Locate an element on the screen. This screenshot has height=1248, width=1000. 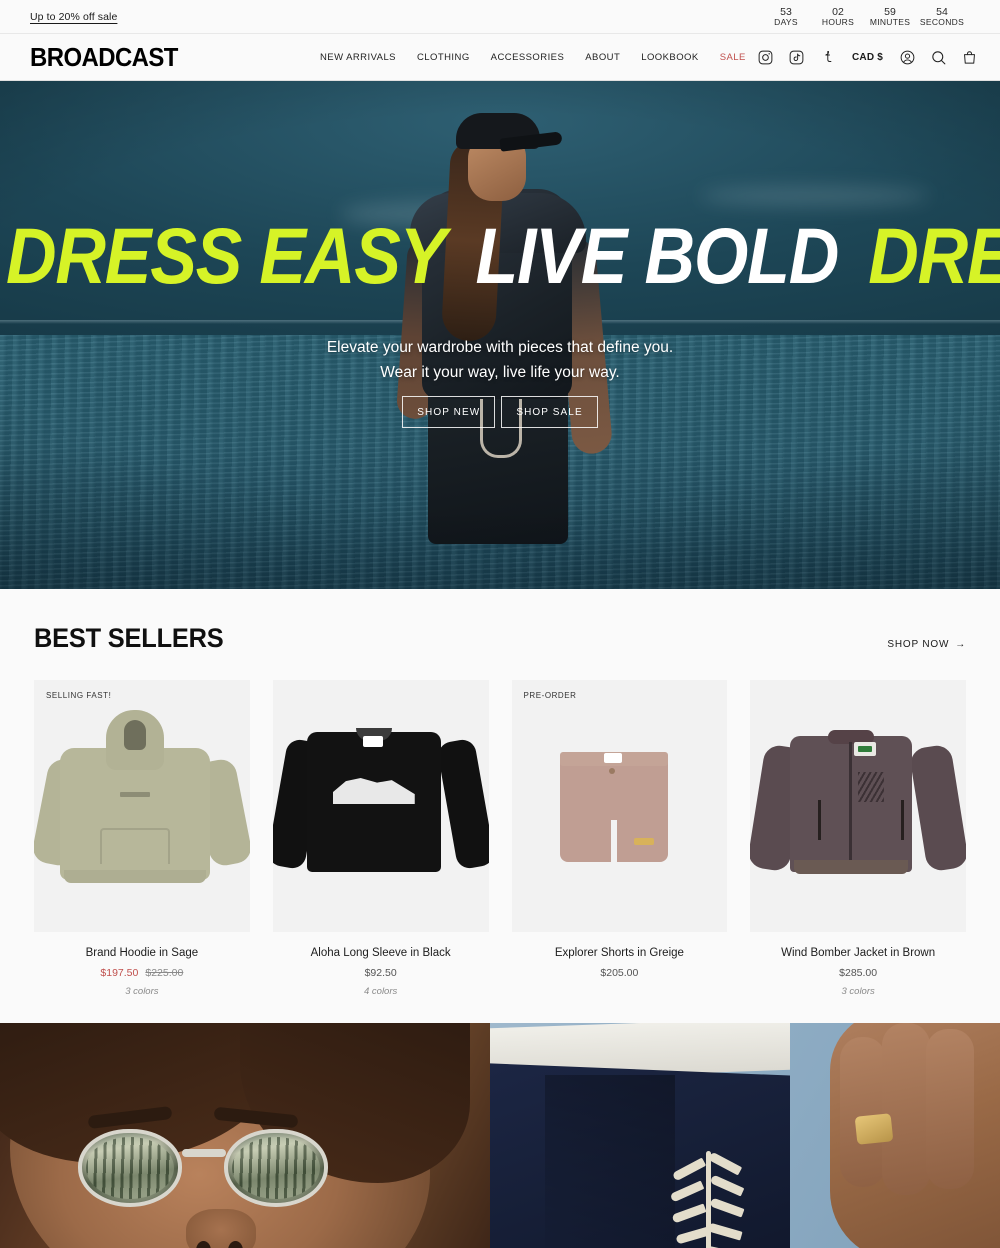
marquee-word-2: LIVE BOLD is located at coordinates (657, 256).